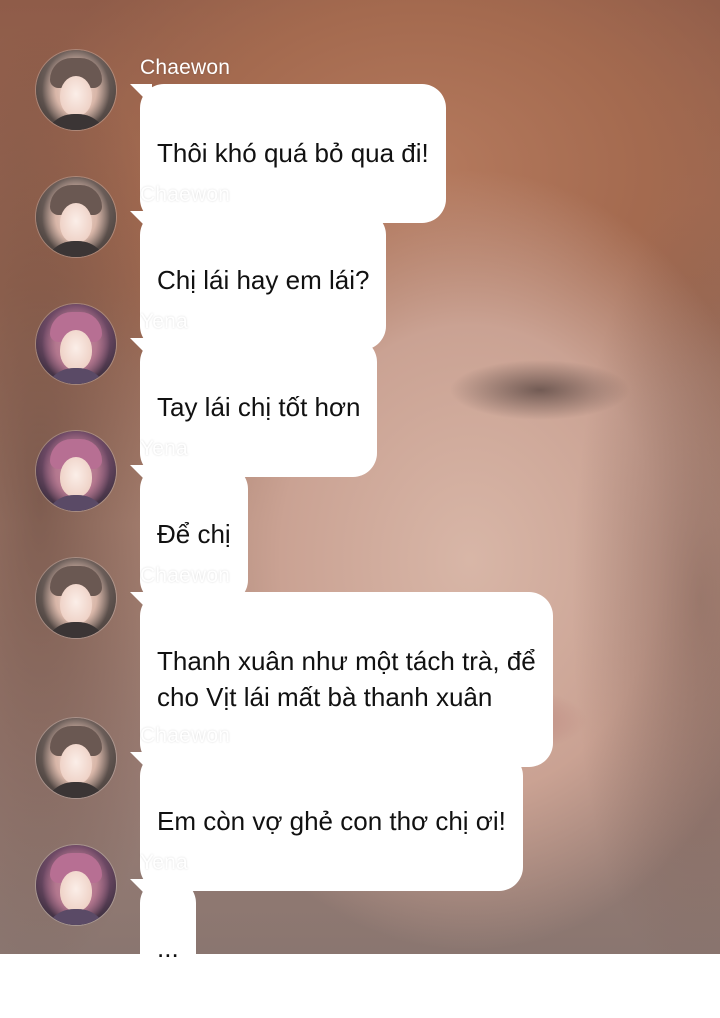  I want to click on message-text: Em còn vợ ghẻ con thơ chị ơi!, so click(331, 821).